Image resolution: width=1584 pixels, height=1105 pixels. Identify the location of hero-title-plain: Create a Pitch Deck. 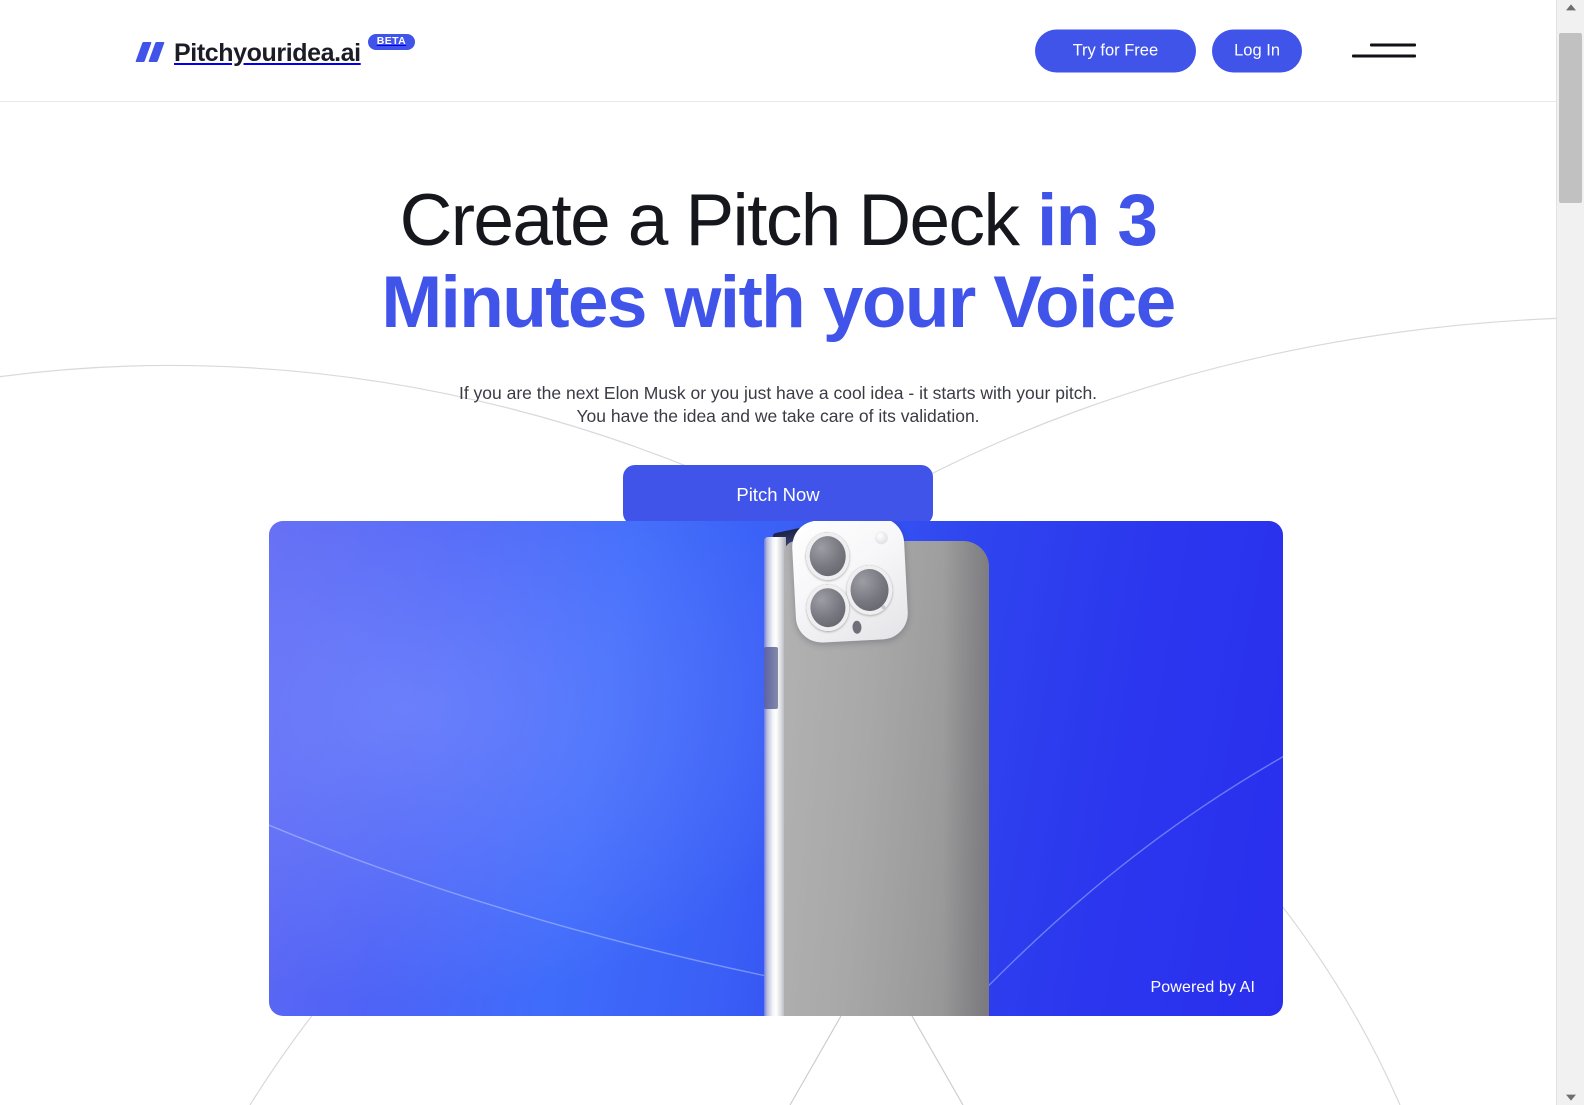
(718, 220).